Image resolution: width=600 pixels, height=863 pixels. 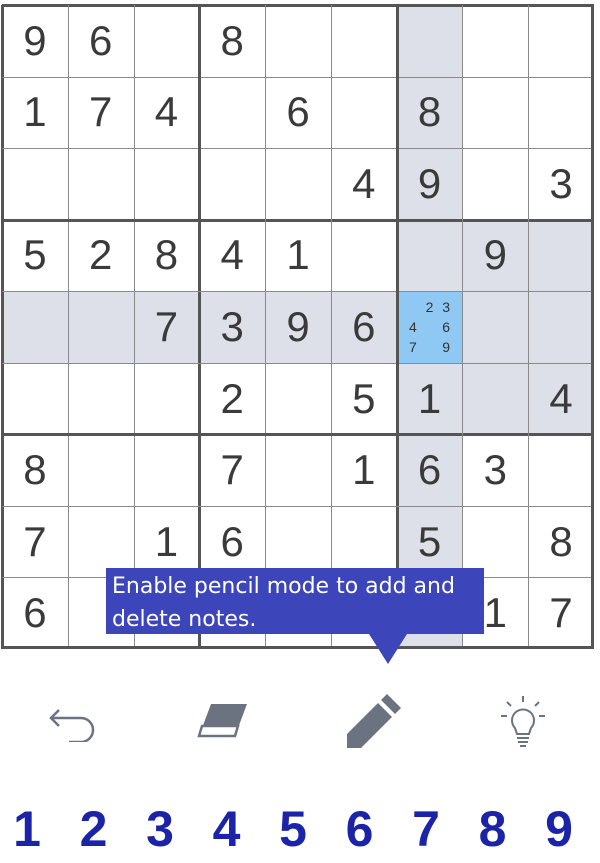 What do you see at coordinates (221, 722) in the screenshot?
I see `eraser-button` at bounding box center [221, 722].